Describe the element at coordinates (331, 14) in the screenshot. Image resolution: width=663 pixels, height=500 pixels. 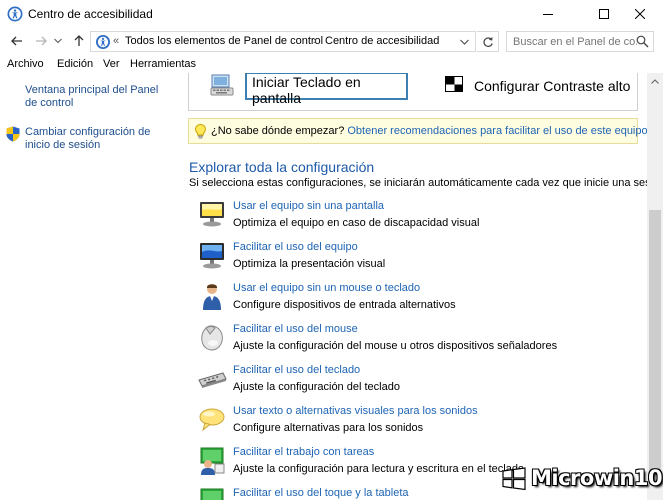
I see `title-bar: Centro de accesibilidad` at that location.